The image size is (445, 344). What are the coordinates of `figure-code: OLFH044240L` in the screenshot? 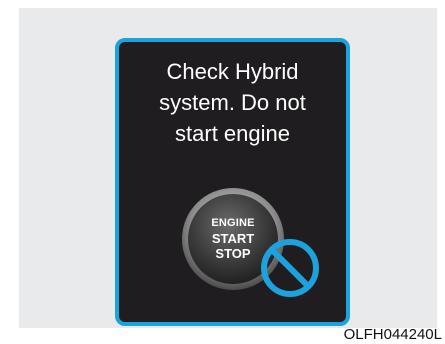 It's located at (392, 334).